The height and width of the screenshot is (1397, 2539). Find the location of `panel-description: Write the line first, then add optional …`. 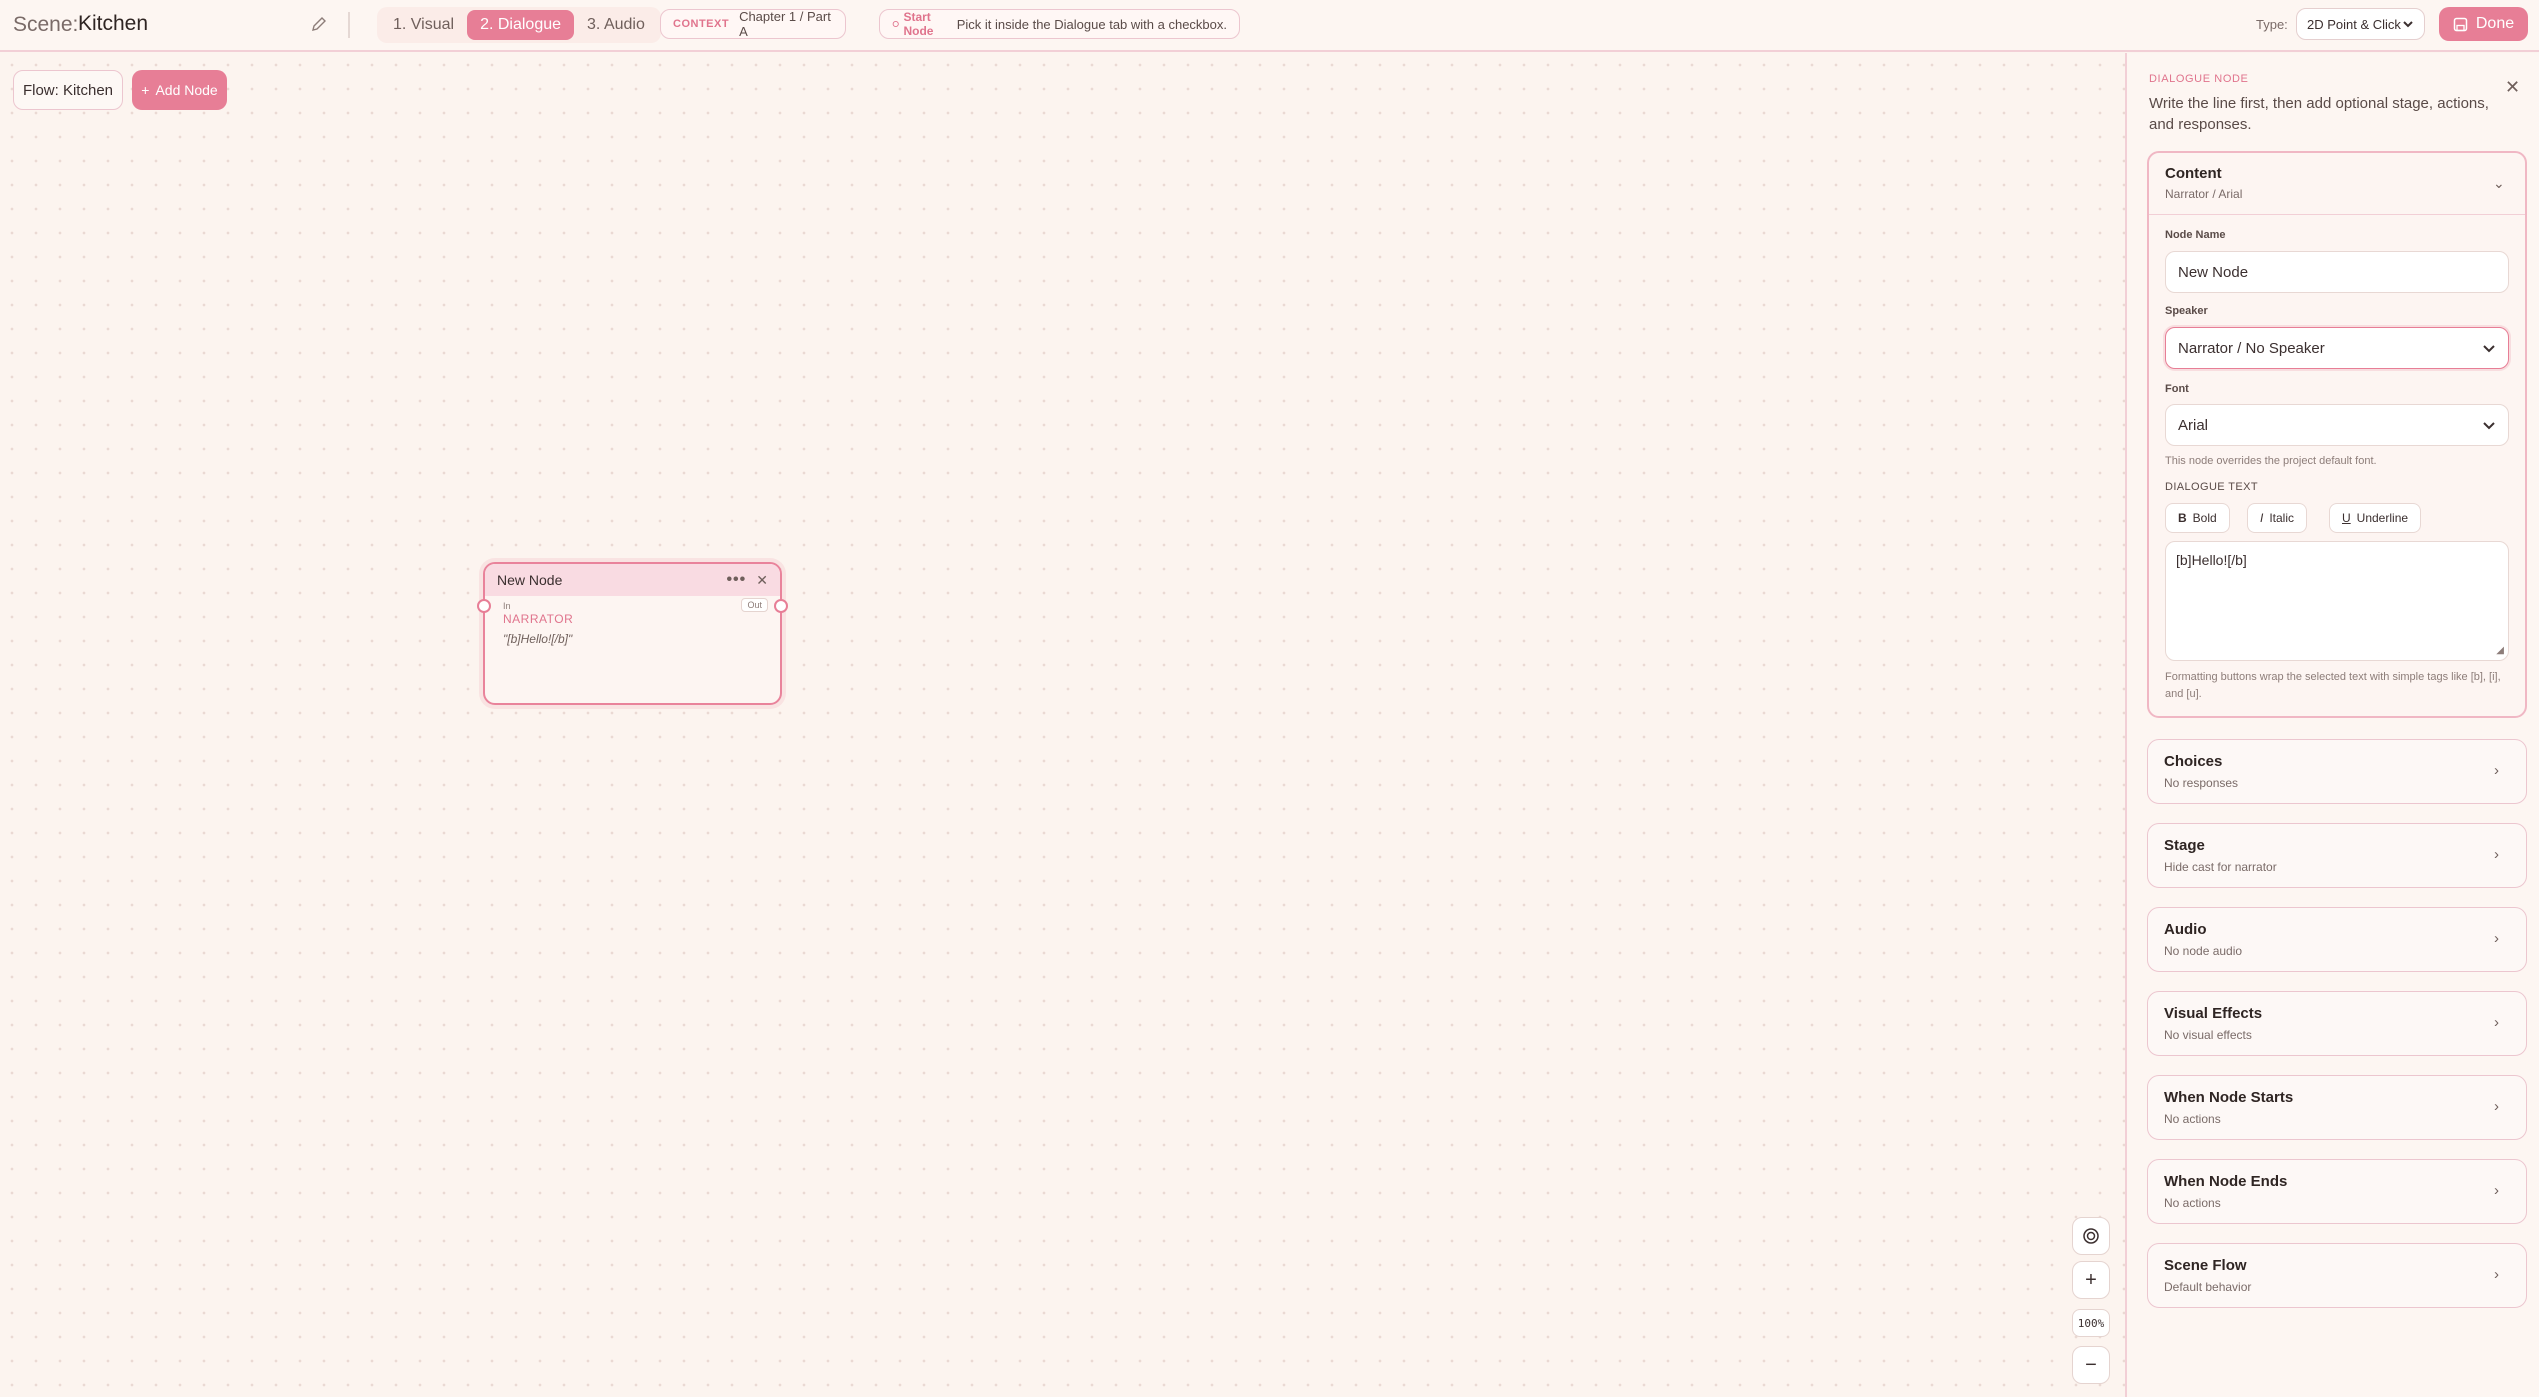

panel-description: Write the line first, then add optional … is located at coordinates (2319, 114).